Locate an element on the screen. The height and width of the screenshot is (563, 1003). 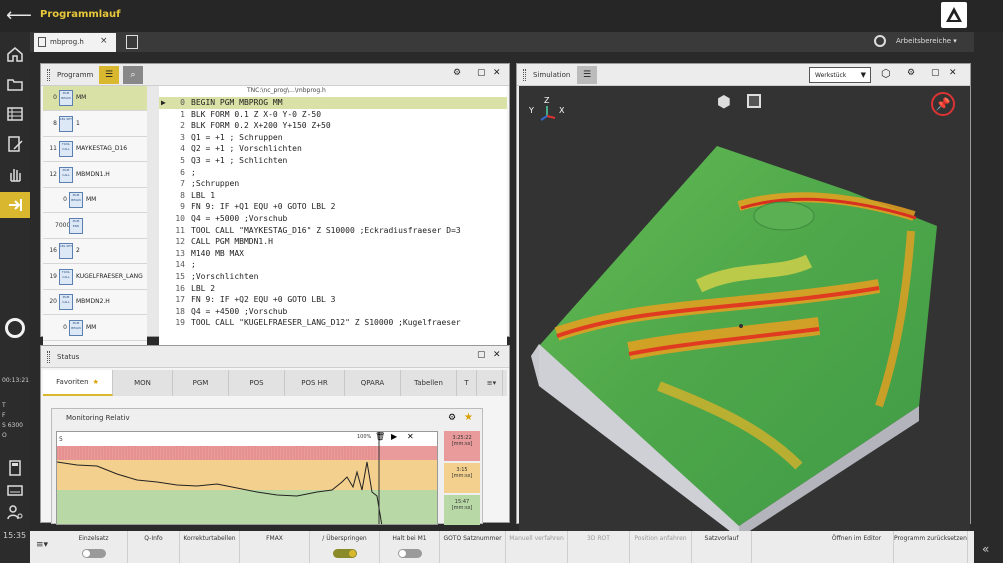
view-mode-select: Werkstück ▼ is located at coordinates (840, 75).